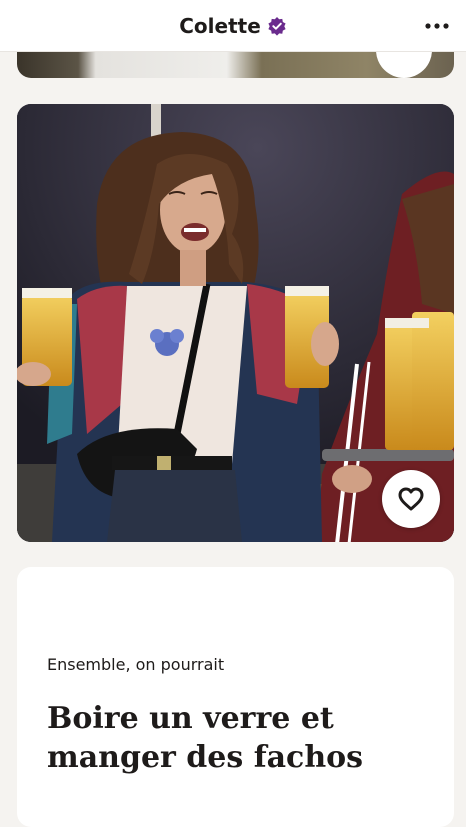  I want to click on more-options-icon, so click(437, 26).